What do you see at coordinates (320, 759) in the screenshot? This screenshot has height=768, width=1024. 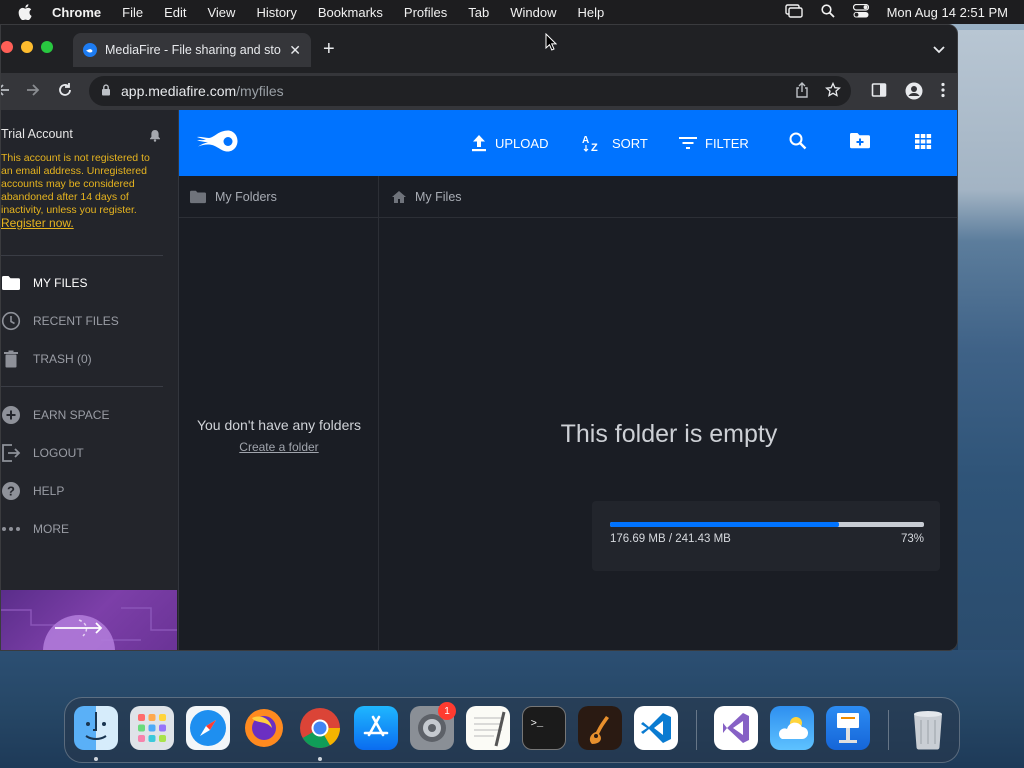 I see `chrome-running-indicator` at bounding box center [320, 759].